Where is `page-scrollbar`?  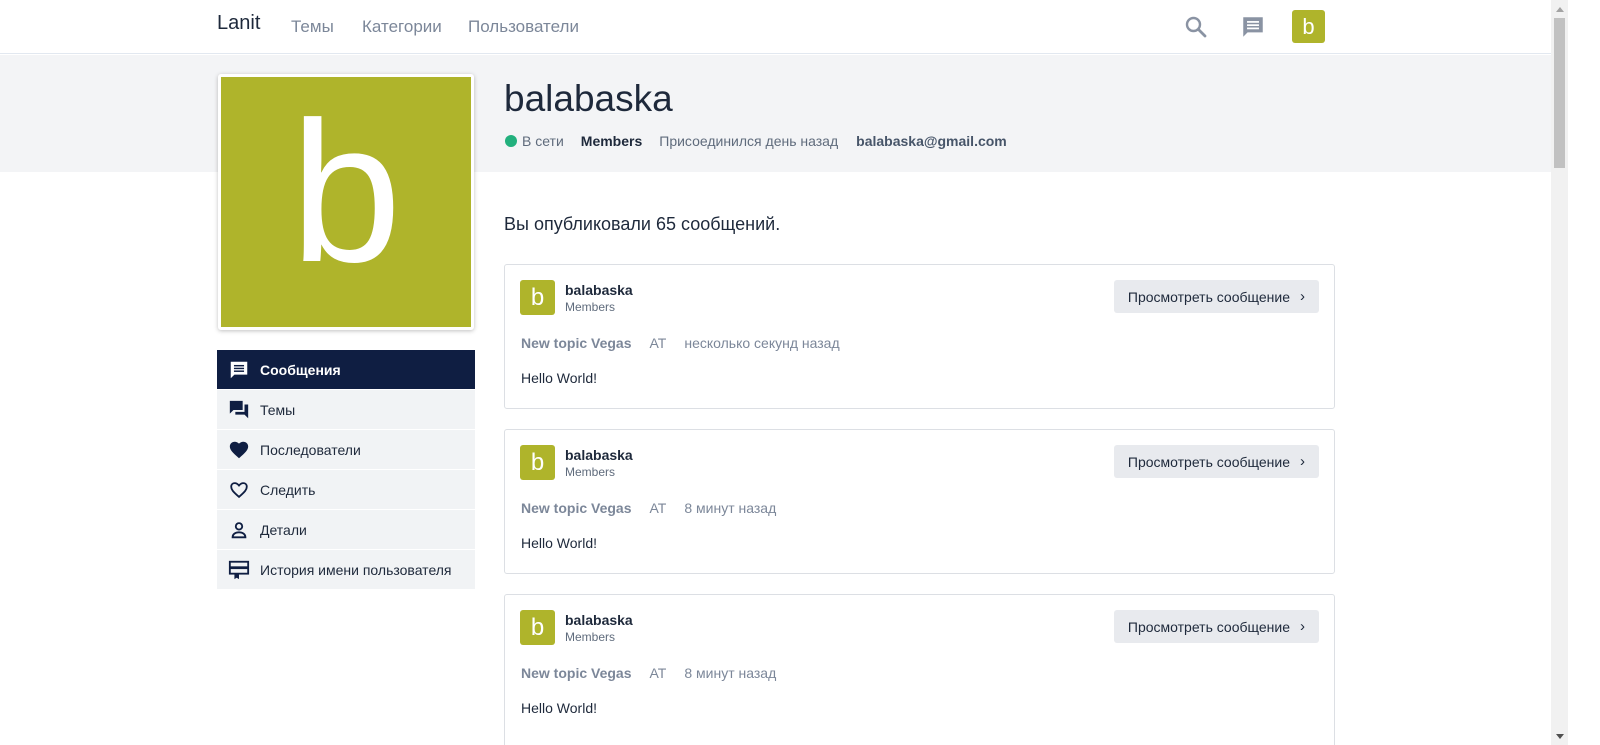
page-scrollbar is located at coordinates (1559, 372).